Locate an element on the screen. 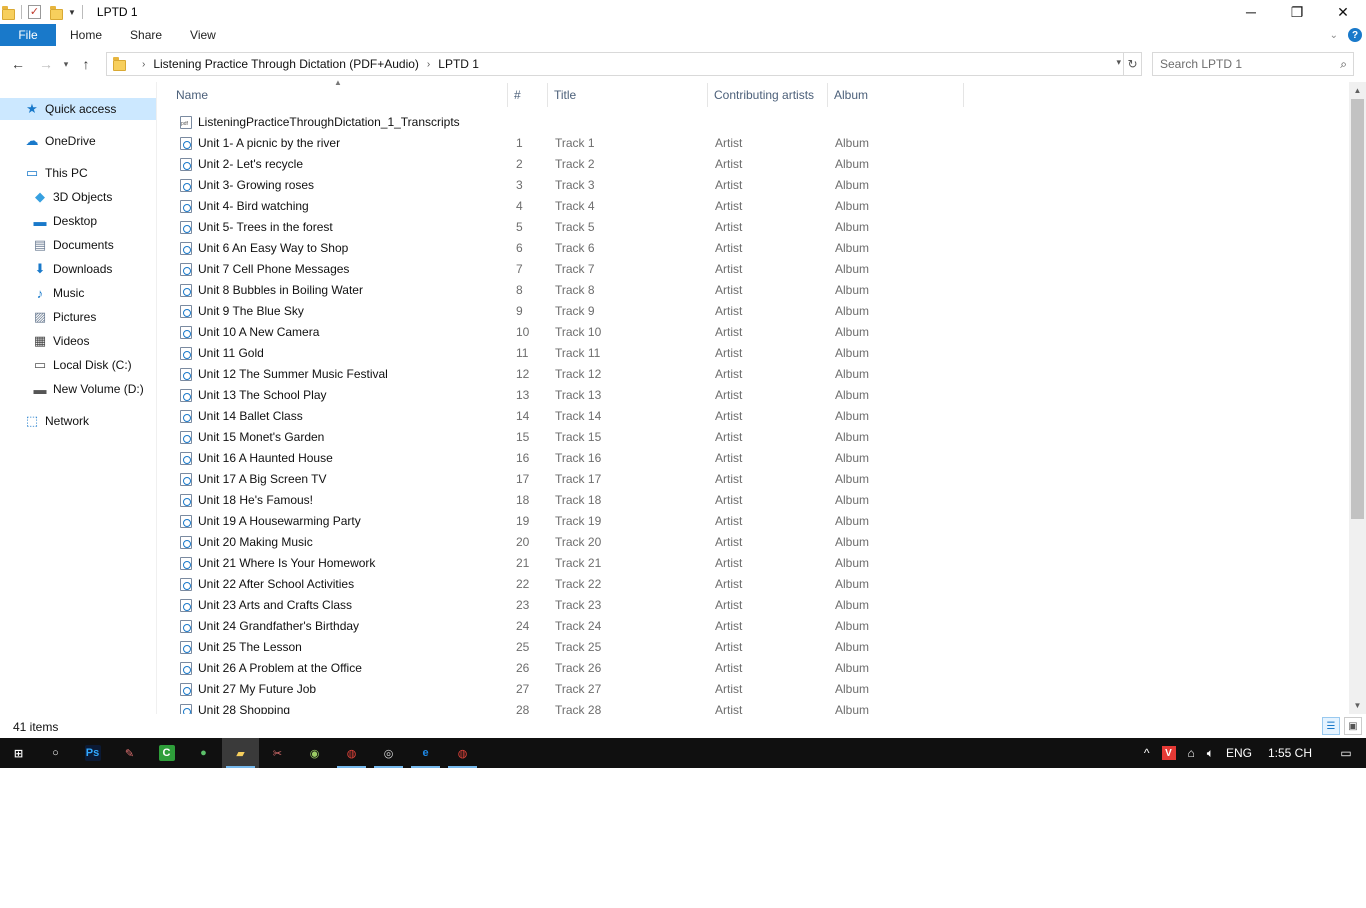  new-folder-icon is located at coordinates (56, 12).